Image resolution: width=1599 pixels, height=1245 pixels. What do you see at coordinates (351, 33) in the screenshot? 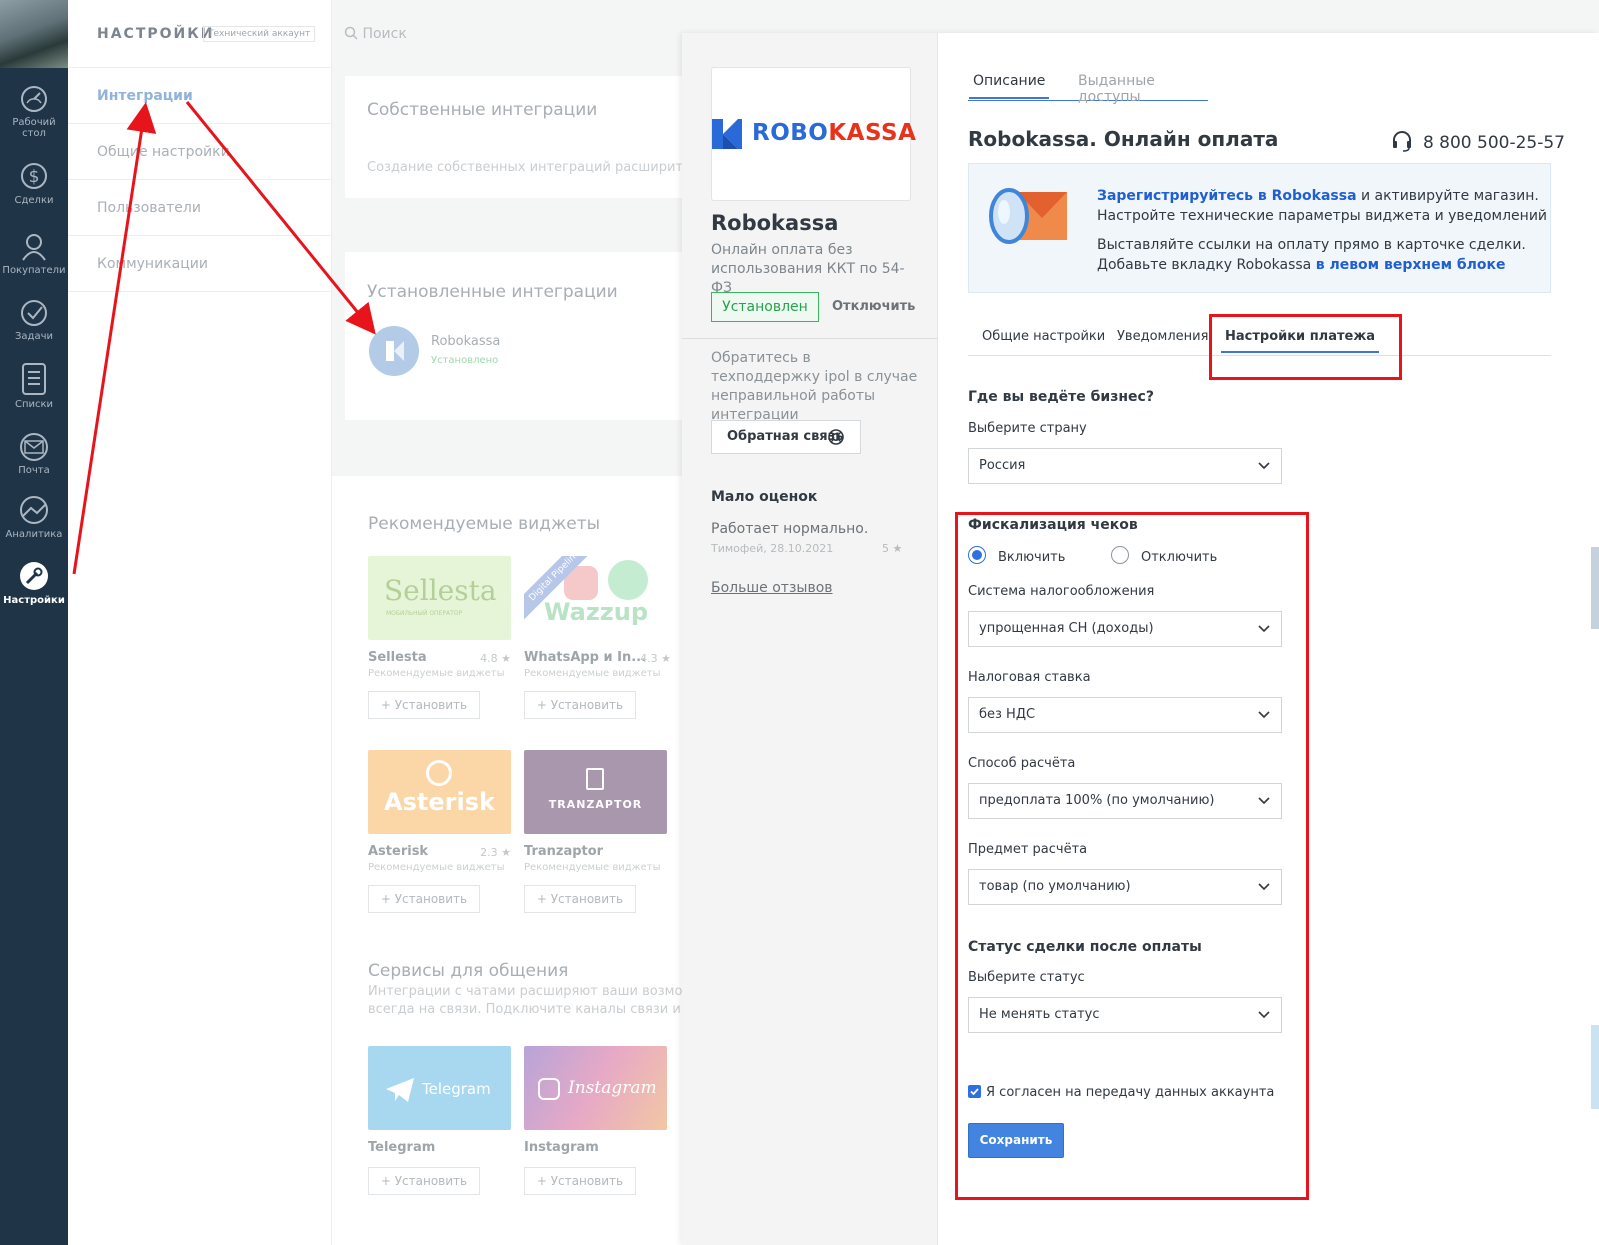
I see `search-icon` at bounding box center [351, 33].